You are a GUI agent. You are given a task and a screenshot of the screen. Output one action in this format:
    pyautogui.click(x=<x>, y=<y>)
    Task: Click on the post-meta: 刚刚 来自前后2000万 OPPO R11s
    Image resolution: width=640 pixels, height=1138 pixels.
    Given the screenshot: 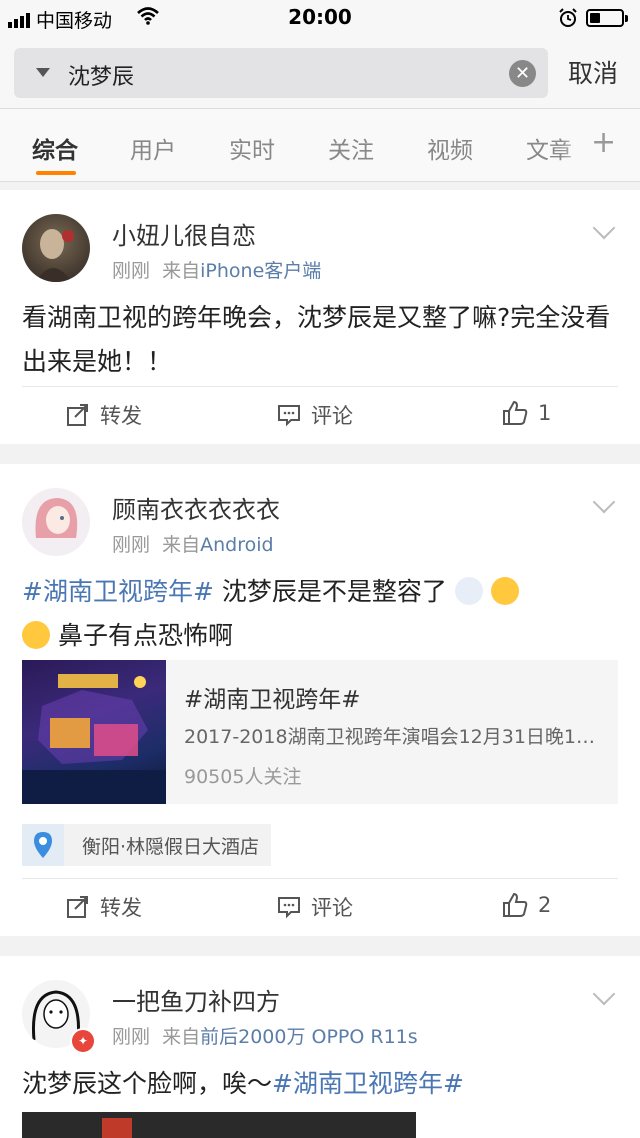 What is the action you would take?
    pyautogui.click(x=265, y=1035)
    